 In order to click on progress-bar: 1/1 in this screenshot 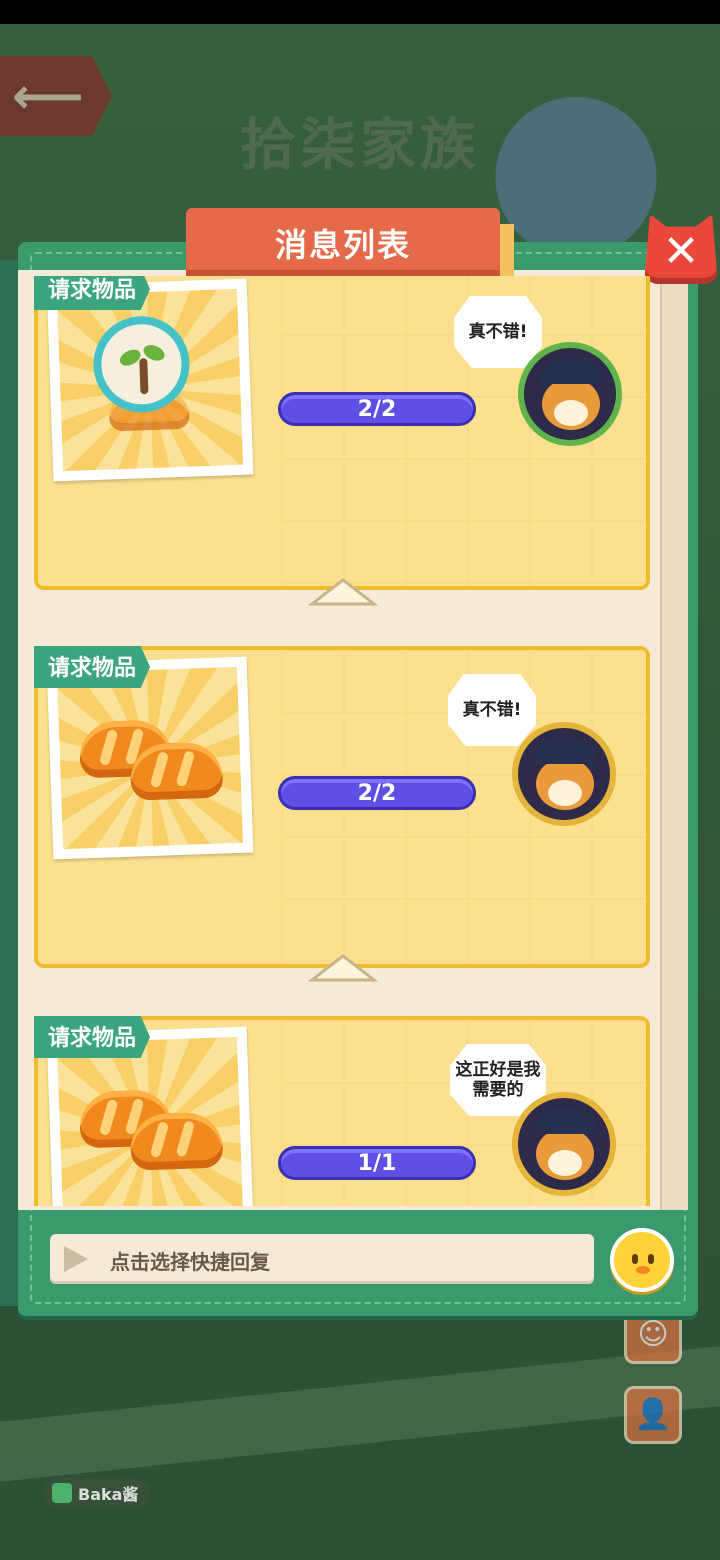, I will do `click(377, 1163)`.